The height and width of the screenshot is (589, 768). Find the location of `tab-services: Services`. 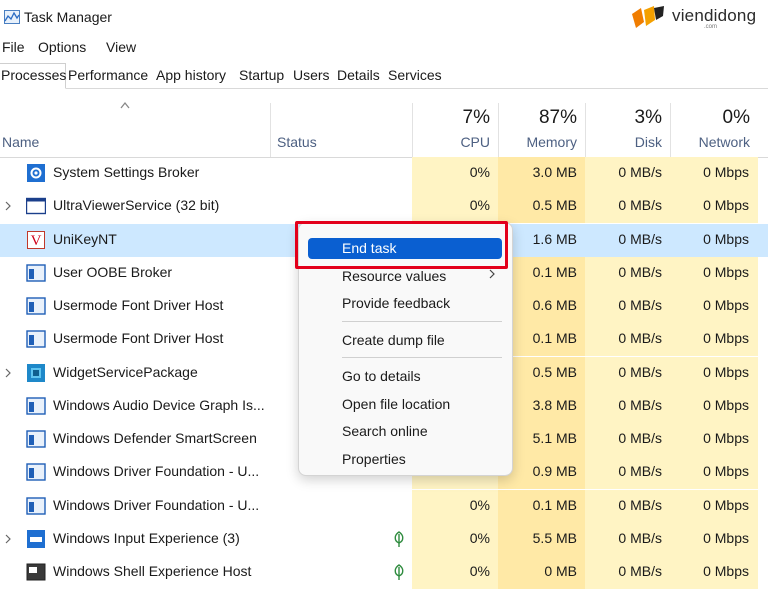

tab-services: Services is located at coordinates (415, 75).